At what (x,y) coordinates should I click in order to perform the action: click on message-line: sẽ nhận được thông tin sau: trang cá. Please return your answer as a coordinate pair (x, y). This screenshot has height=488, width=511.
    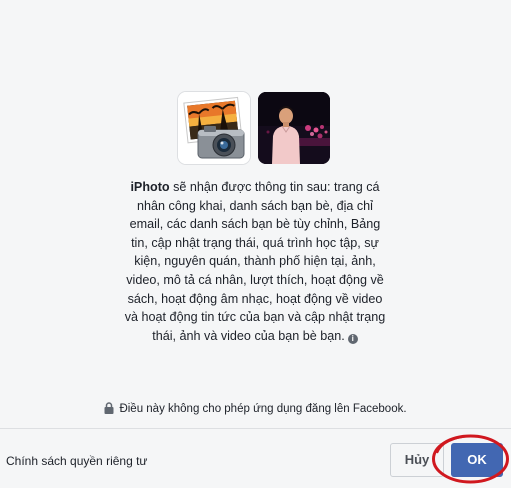
    Looking at the image, I should click on (274, 187).